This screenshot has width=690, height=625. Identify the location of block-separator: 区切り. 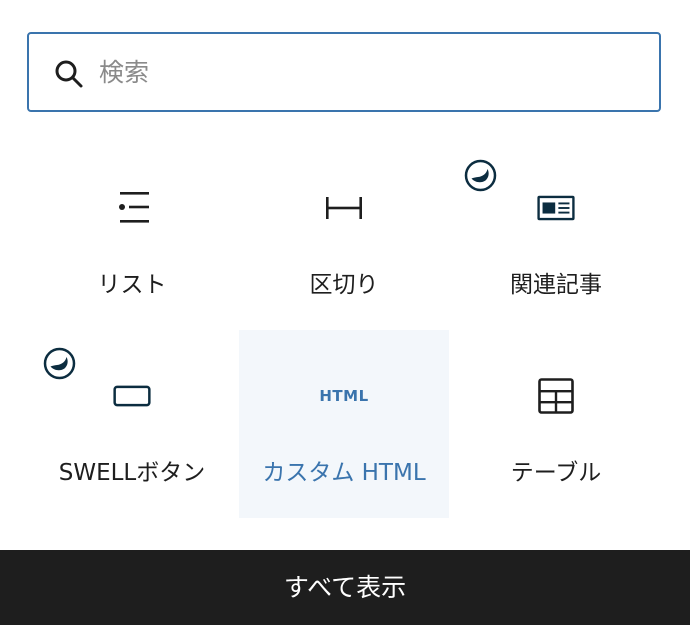
(344, 236).